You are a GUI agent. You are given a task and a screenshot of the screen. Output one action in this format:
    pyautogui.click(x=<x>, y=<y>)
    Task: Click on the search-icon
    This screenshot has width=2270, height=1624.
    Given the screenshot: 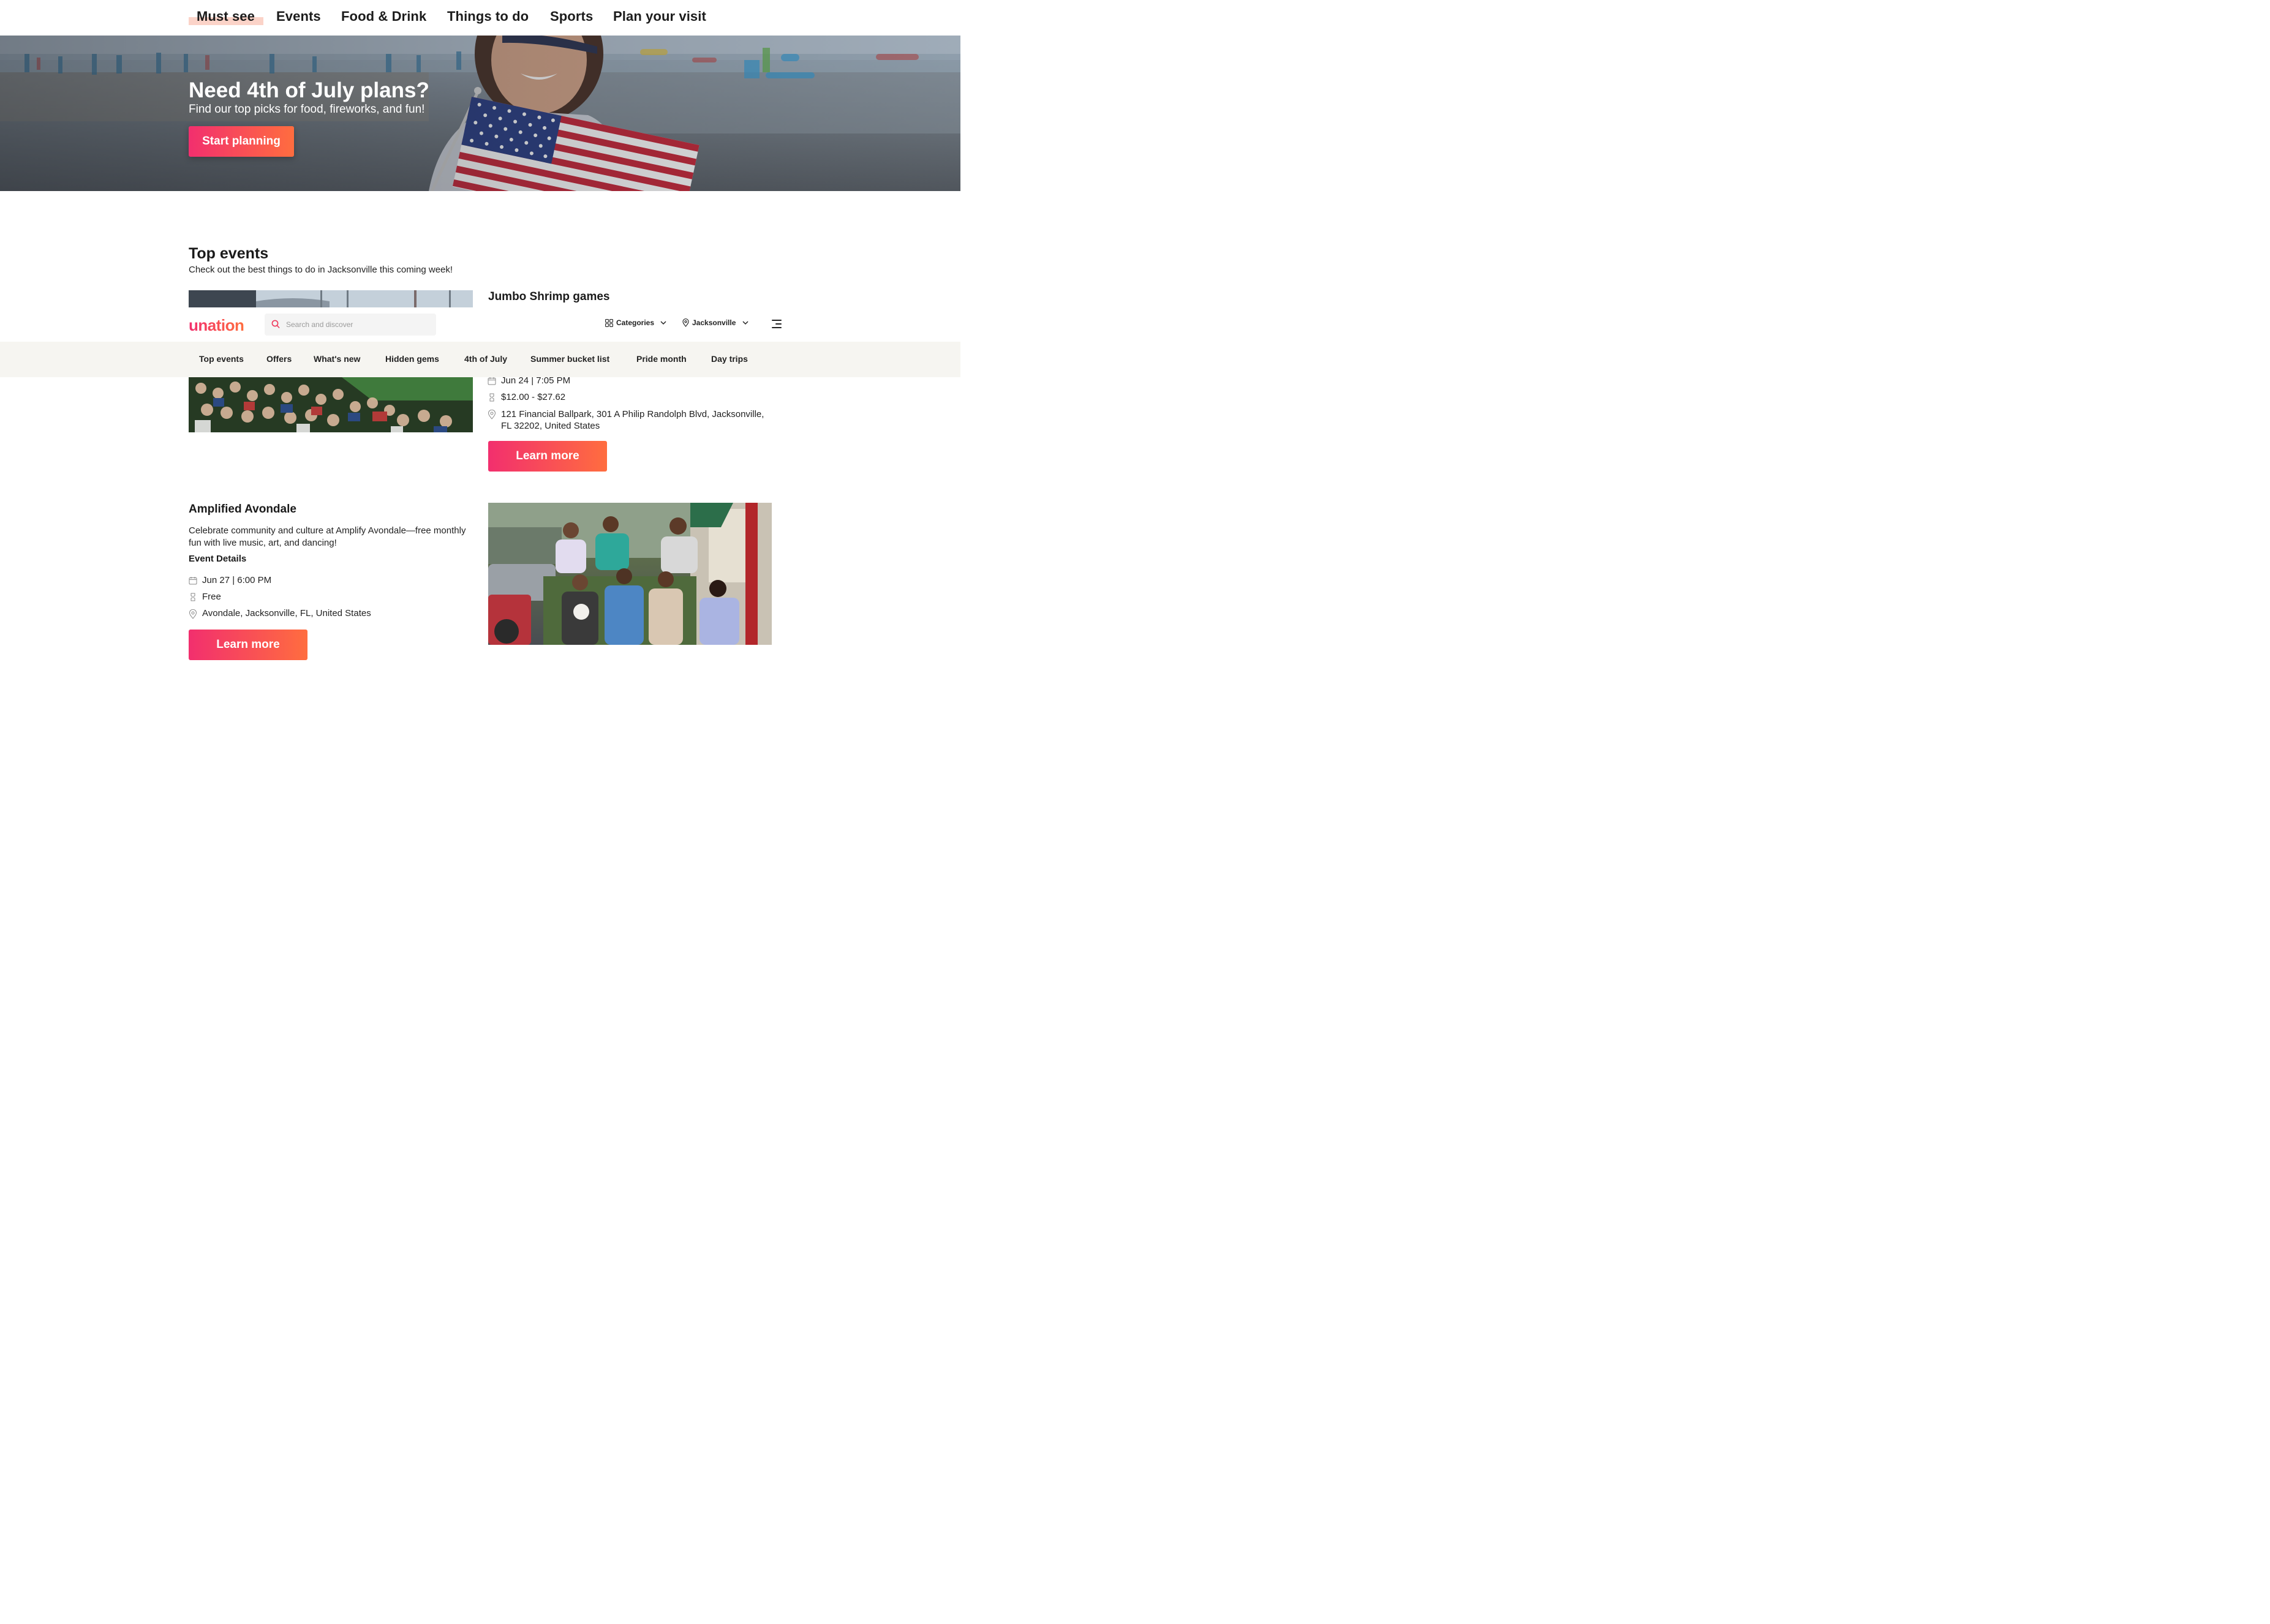 What is the action you would take?
    pyautogui.click(x=275, y=324)
    